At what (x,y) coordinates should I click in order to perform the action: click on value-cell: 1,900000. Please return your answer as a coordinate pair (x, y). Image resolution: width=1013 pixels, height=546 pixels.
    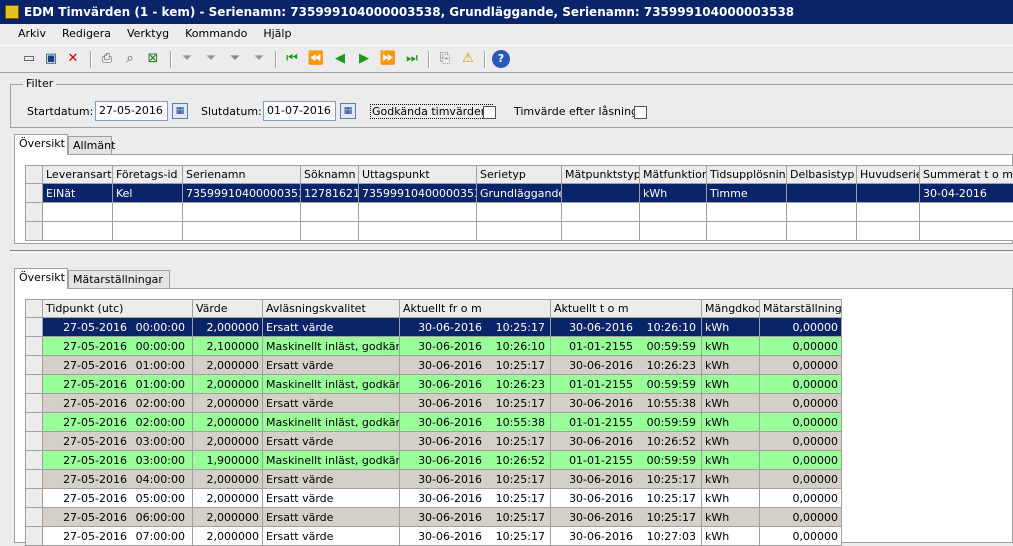
    Looking at the image, I should click on (228, 460).